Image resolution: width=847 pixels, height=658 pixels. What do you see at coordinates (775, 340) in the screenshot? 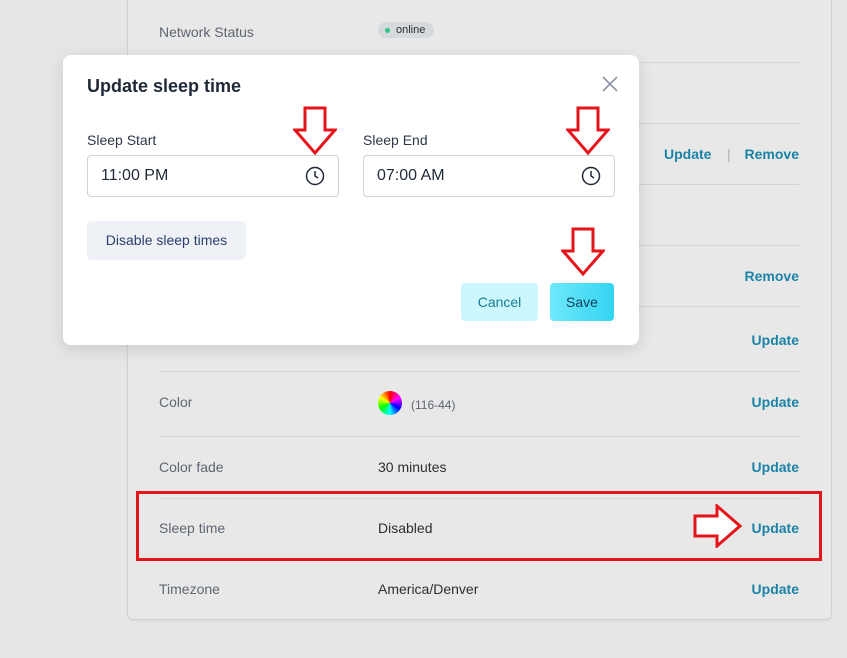
I see `row6-update-link: Update` at bounding box center [775, 340].